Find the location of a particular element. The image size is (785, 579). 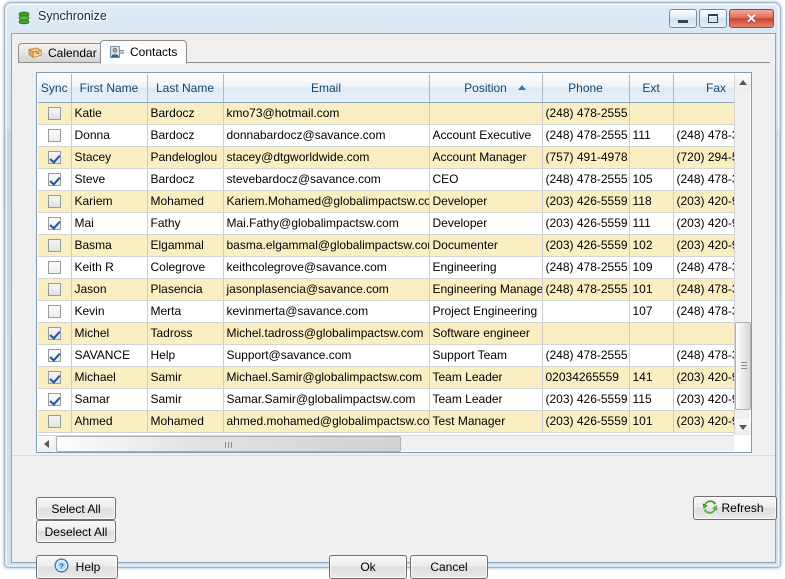

cell-text: Michael is located at coordinates (95, 377).